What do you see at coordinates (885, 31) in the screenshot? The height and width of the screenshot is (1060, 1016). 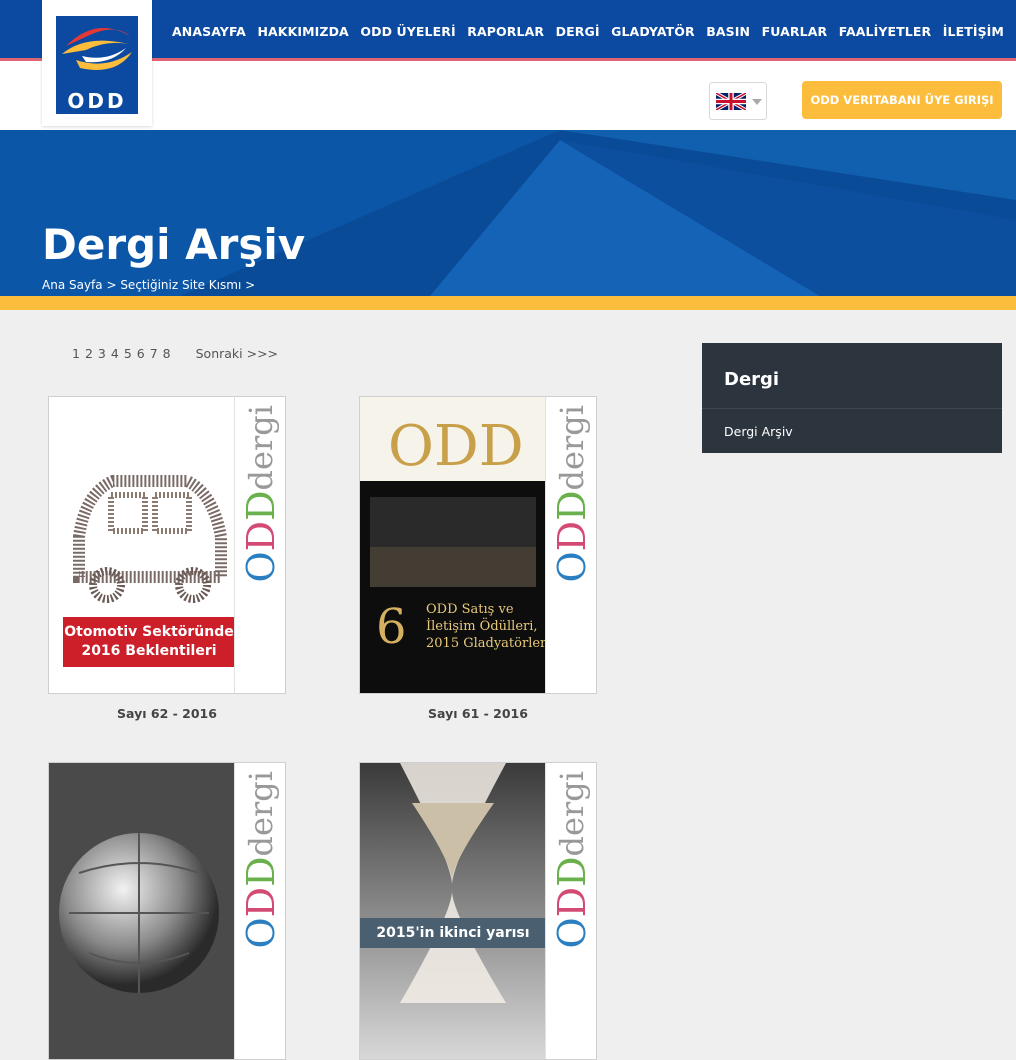 I see `nav-item-faaliyetler: FAALİYETLER` at bounding box center [885, 31].